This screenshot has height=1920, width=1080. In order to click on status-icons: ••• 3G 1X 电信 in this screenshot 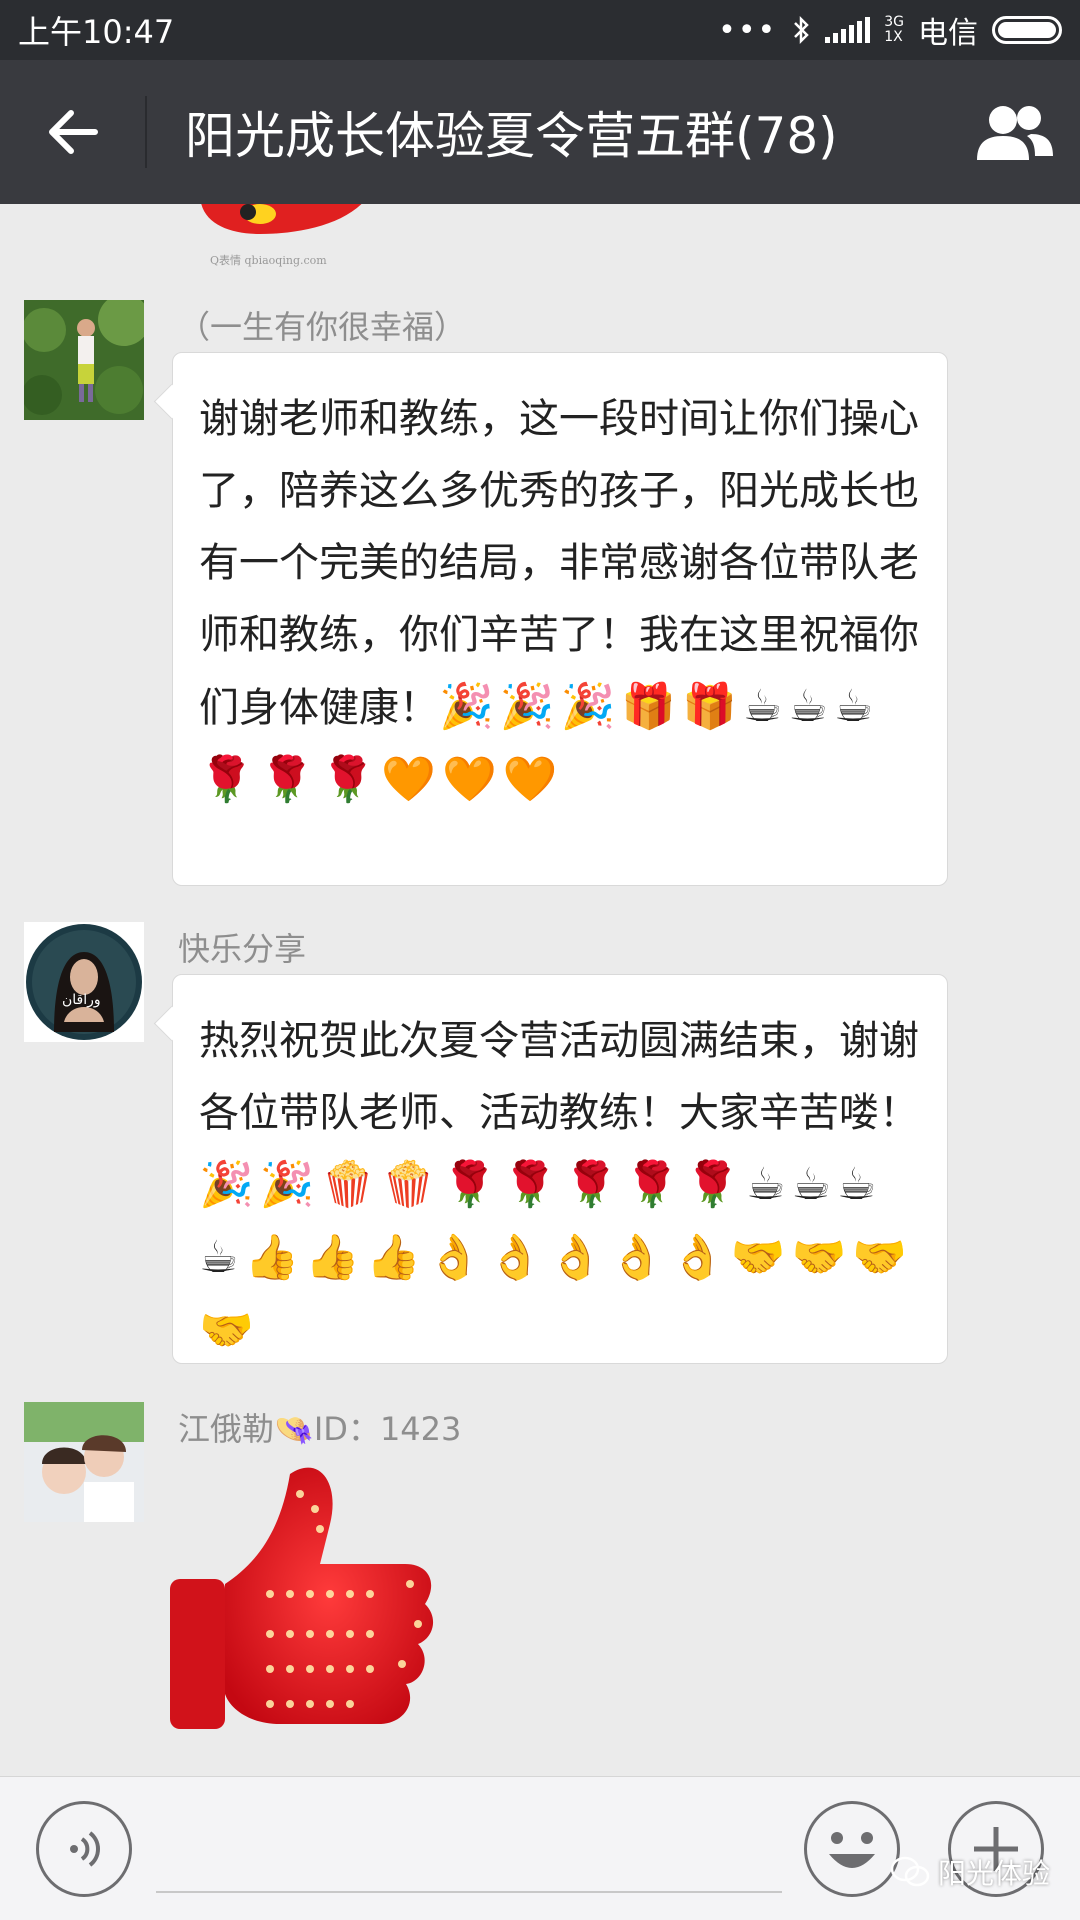, I will do `click(890, 30)`.